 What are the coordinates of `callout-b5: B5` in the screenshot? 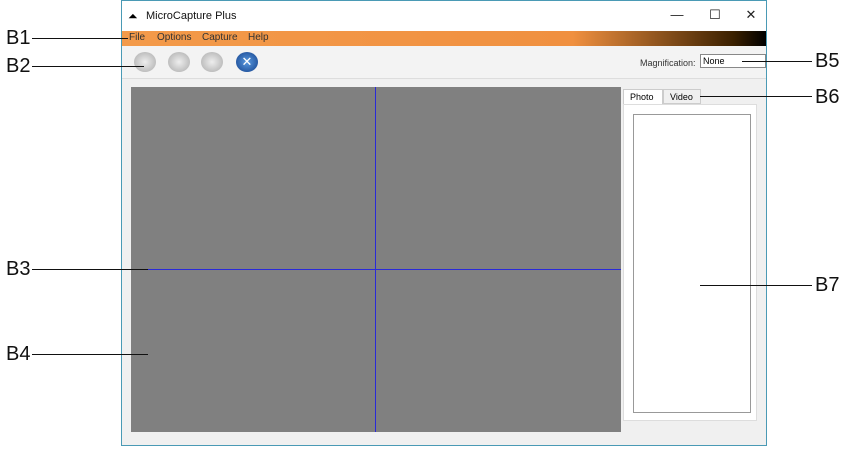 It's located at (827, 61).